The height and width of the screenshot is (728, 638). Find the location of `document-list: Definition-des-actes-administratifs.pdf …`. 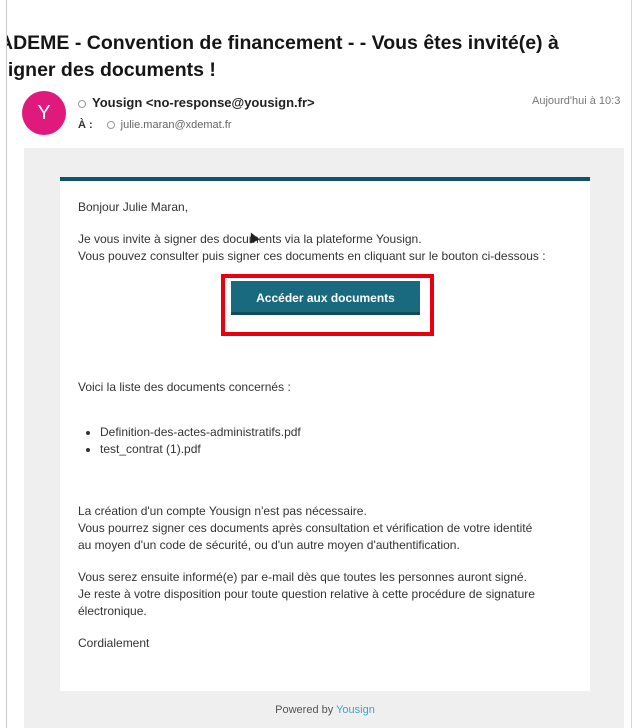

document-list: Definition-des-actes-administratifs.pdf … is located at coordinates (193, 441).